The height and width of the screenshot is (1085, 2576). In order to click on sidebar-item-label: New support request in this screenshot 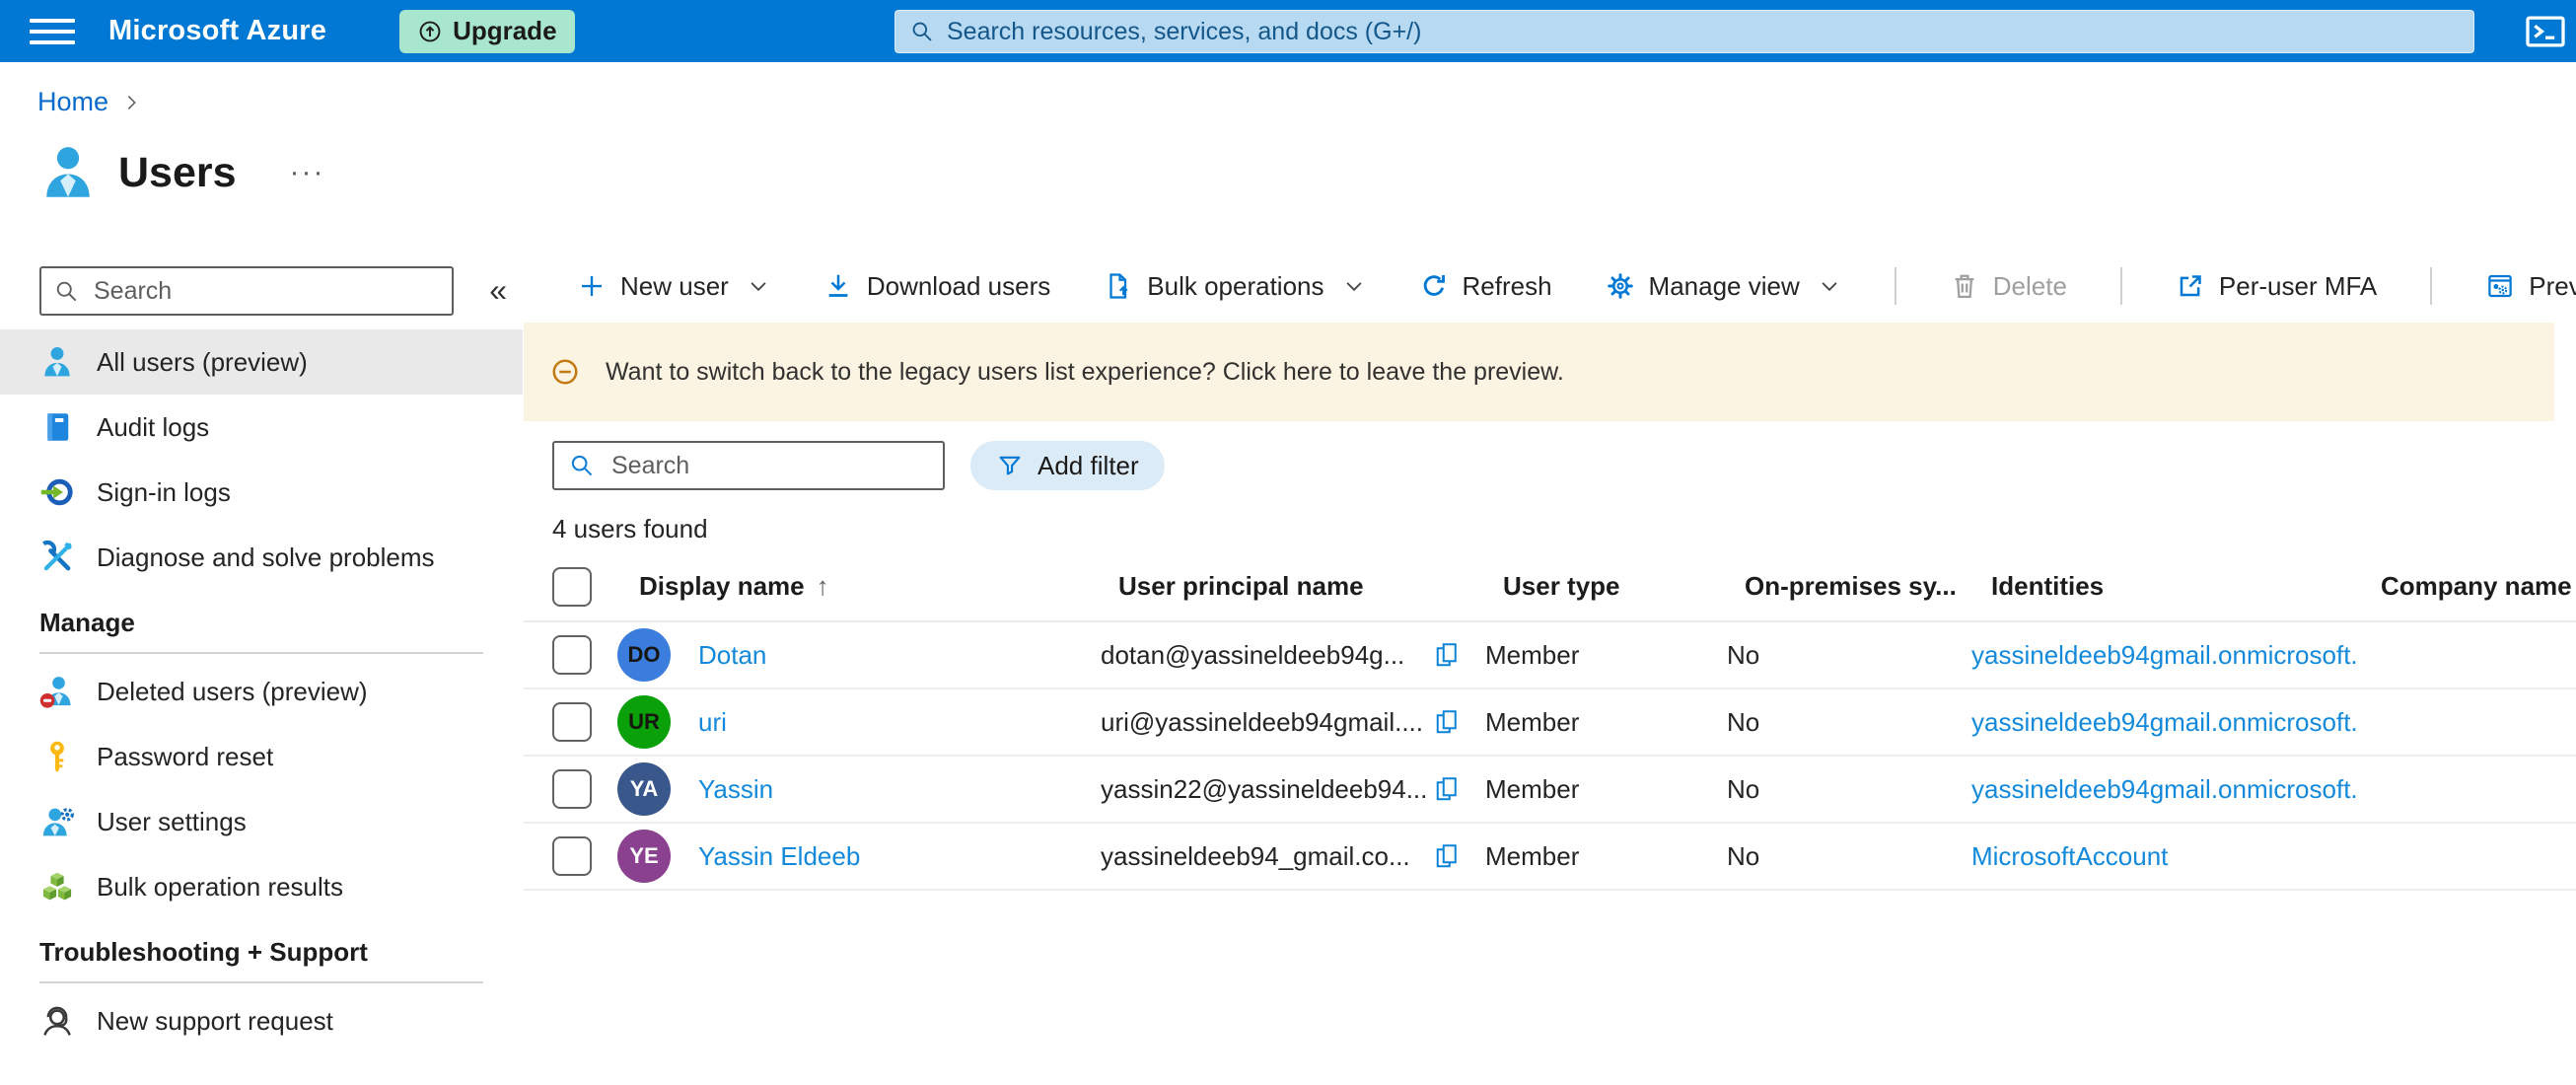, I will do `click(215, 1021)`.